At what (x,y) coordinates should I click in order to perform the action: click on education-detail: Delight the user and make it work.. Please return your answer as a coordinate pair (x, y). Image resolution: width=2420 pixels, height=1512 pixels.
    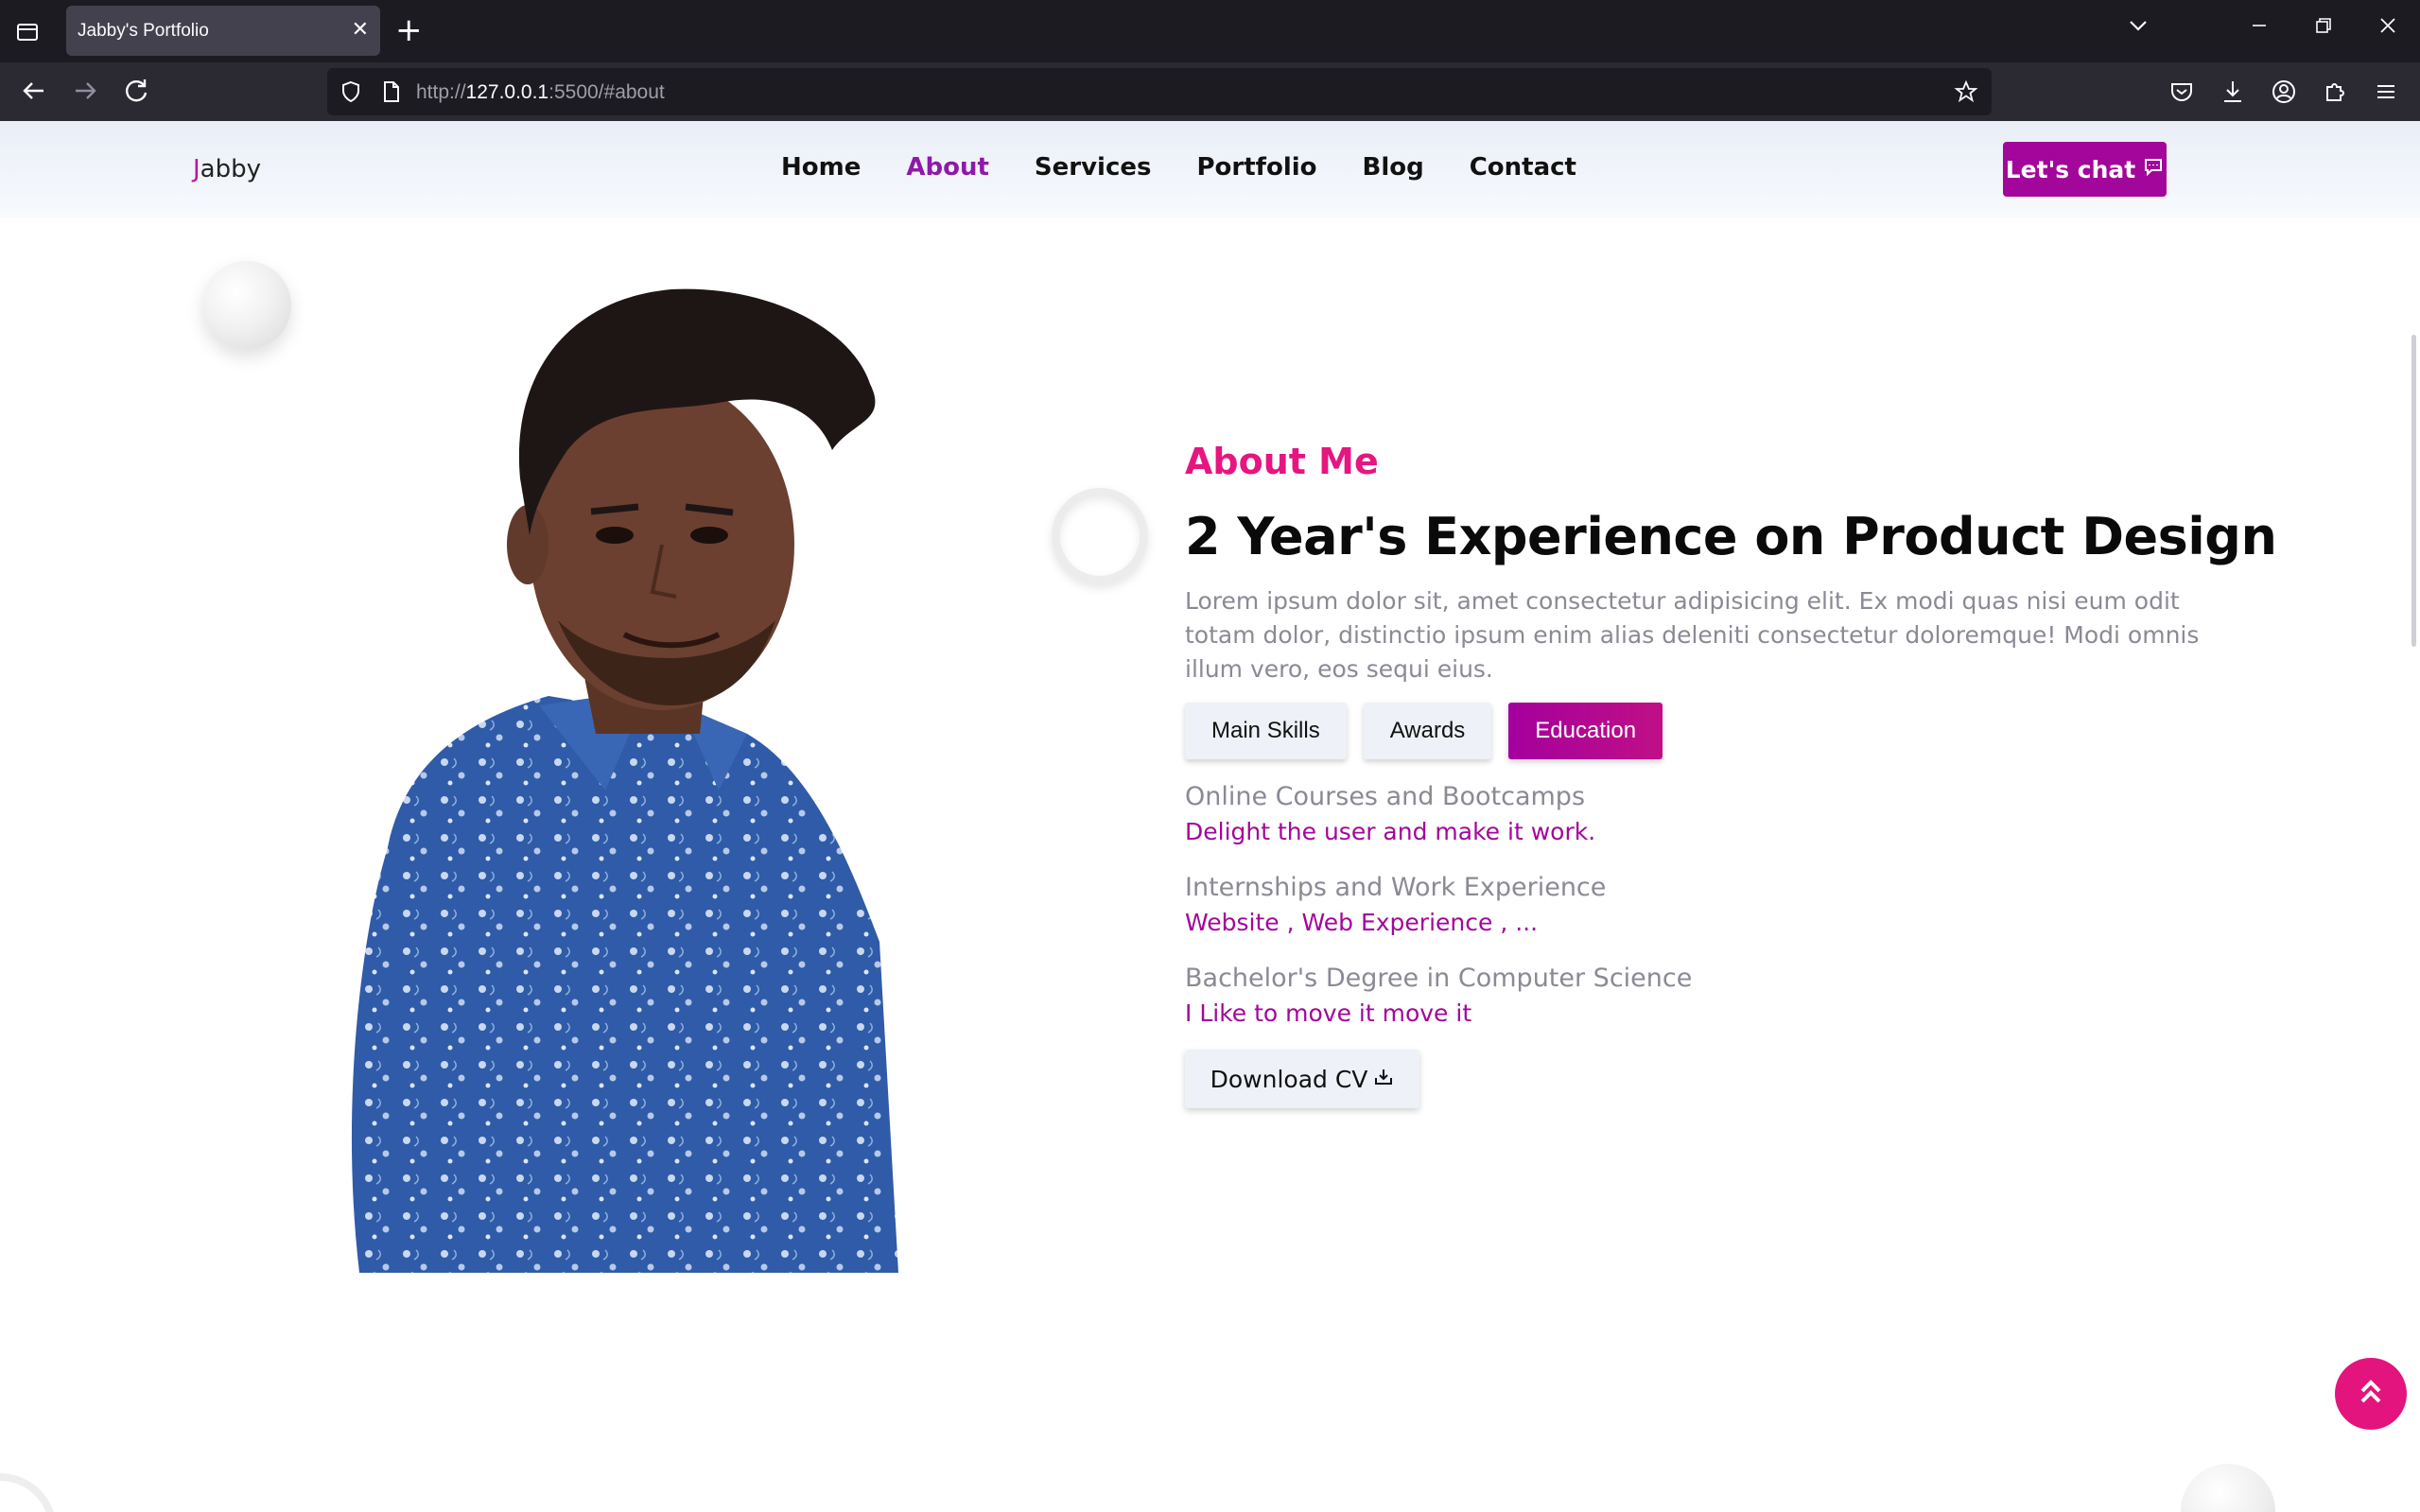
    Looking at the image, I should click on (1391, 831).